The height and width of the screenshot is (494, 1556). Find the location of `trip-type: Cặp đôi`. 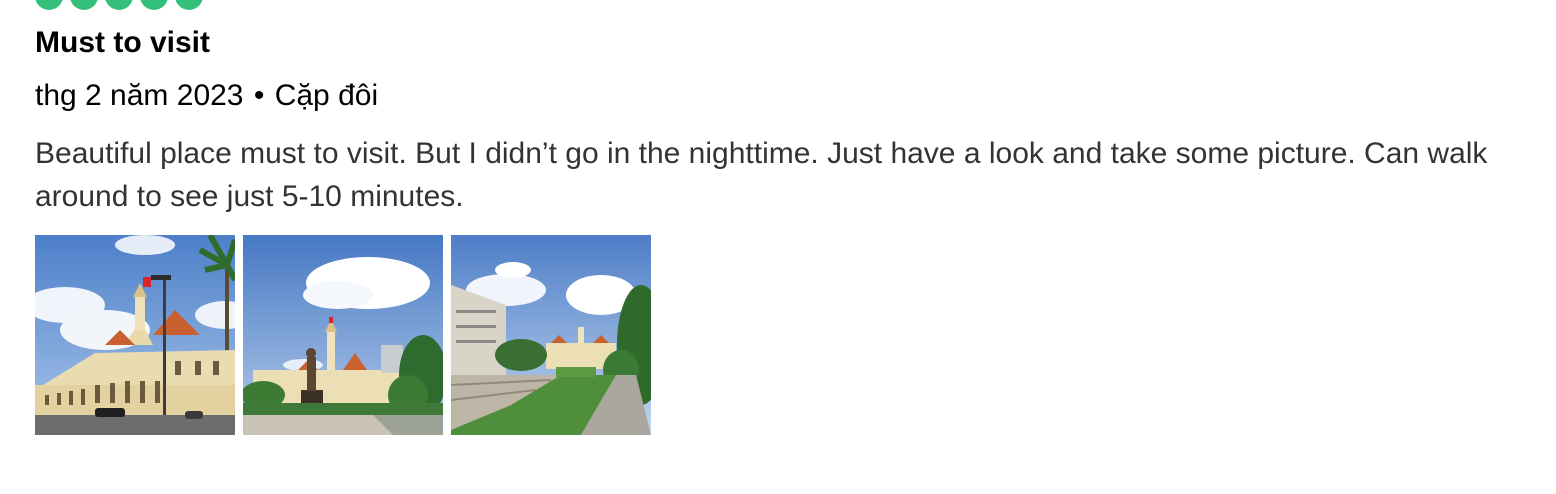

trip-type: Cặp đôi is located at coordinates (326, 95).